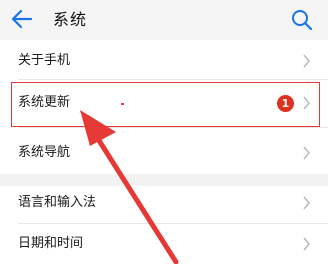 The width and height of the screenshot is (328, 264). Describe the element at coordinates (51, 243) in the screenshot. I see `settings-item-label: 日期和时间` at that location.